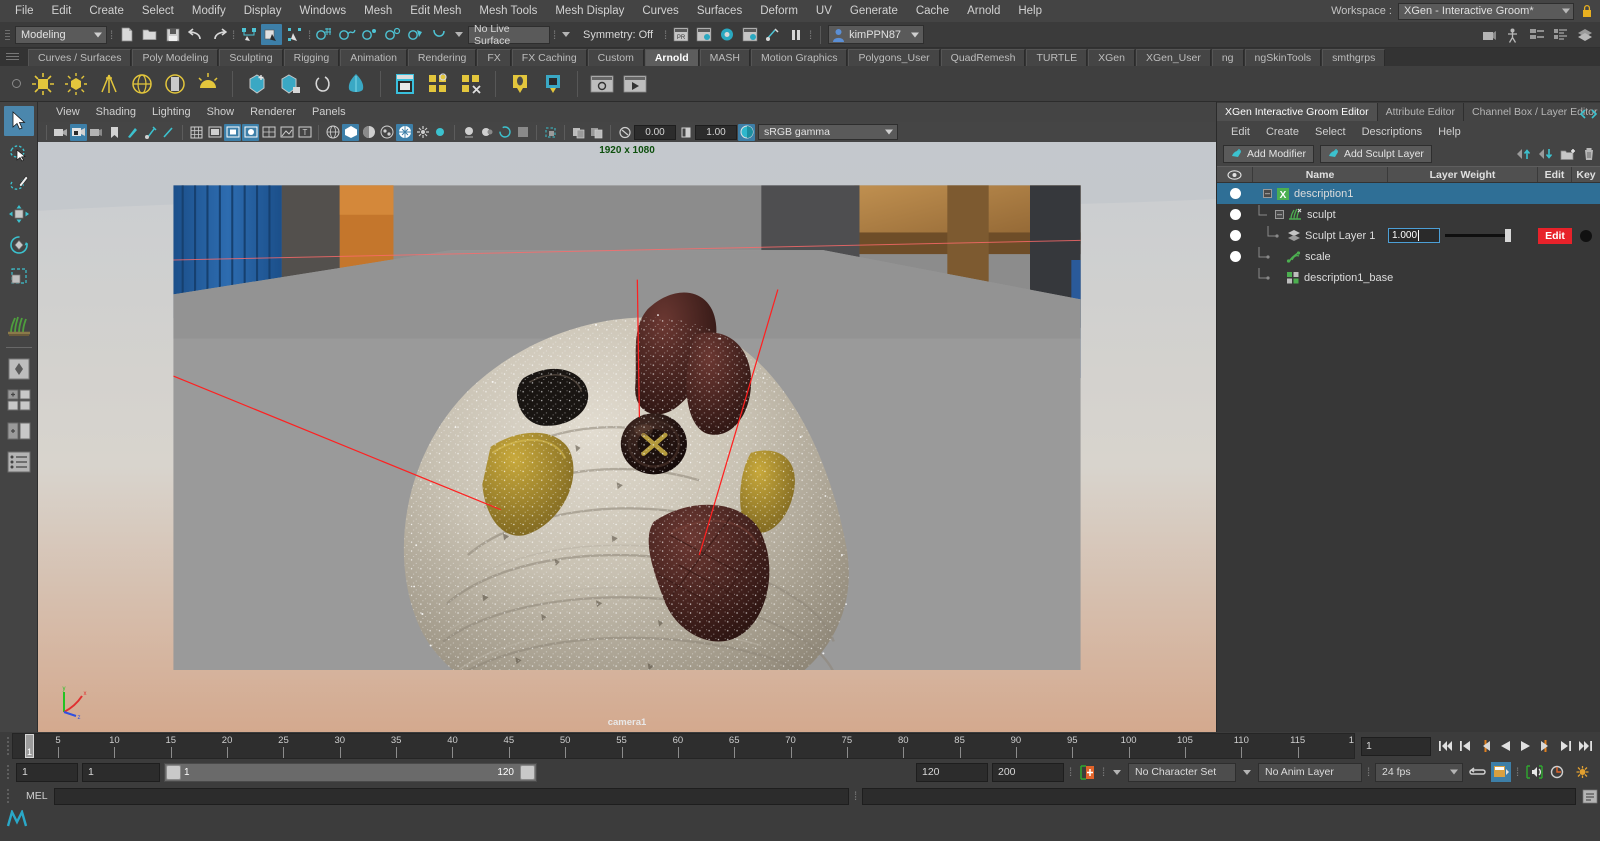 The height and width of the screenshot is (841, 1600). I want to click on exposure-icon, so click(624, 132).